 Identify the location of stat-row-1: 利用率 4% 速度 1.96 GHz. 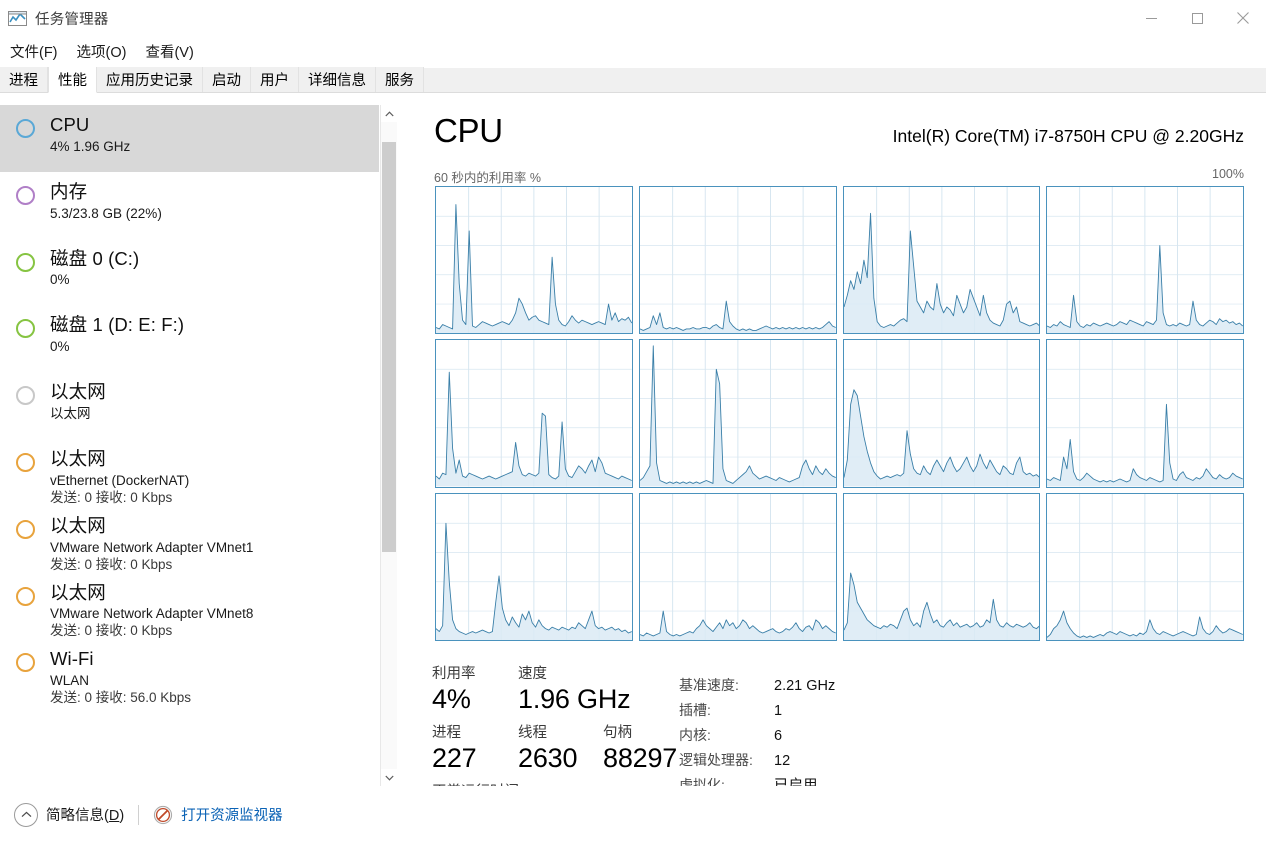
(557, 690).